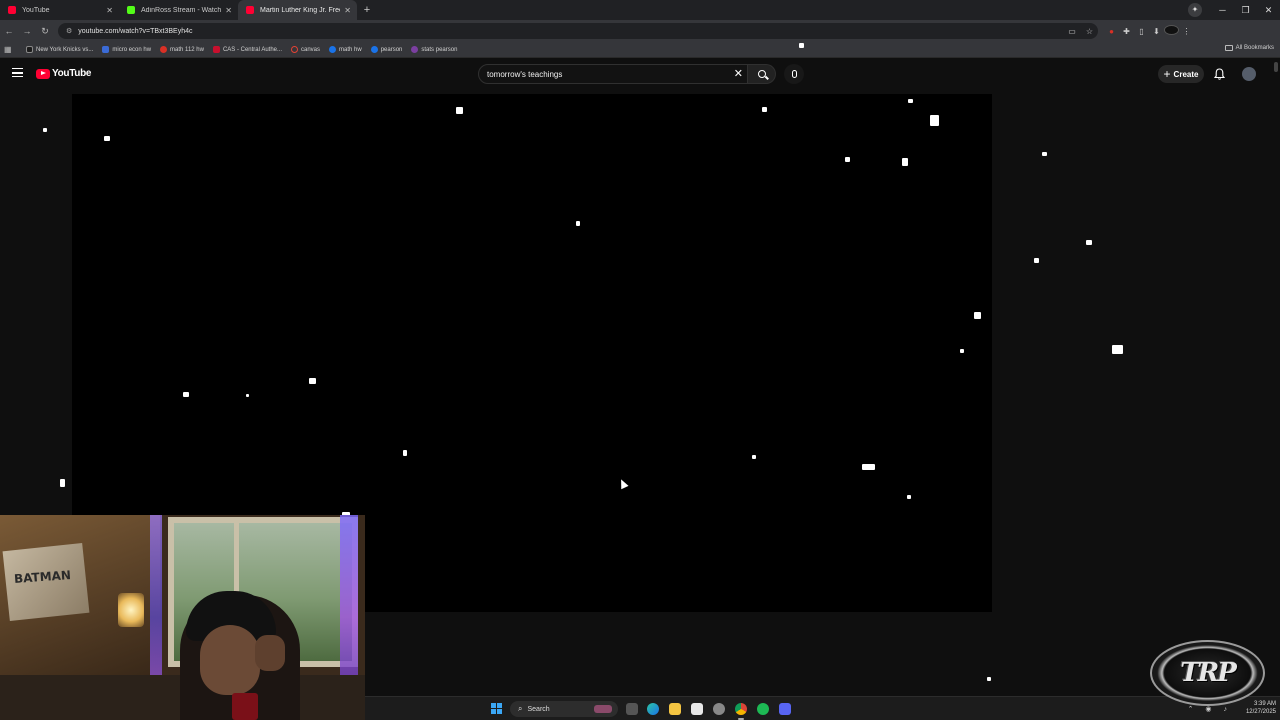 Image resolution: width=1280 pixels, height=720 pixels. I want to click on windows-start-icon, so click(496, 708).